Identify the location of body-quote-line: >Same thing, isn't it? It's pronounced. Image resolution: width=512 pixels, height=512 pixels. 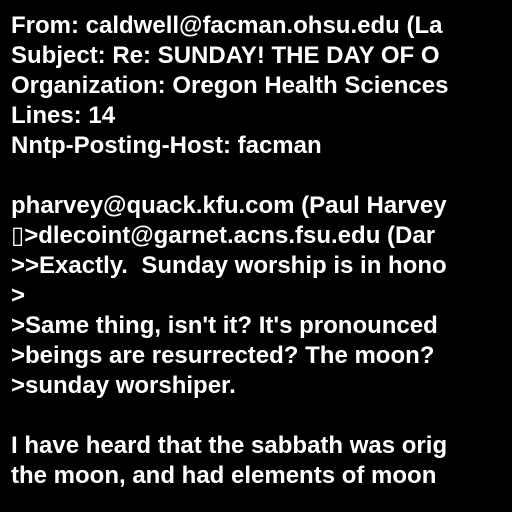
(224, 325).